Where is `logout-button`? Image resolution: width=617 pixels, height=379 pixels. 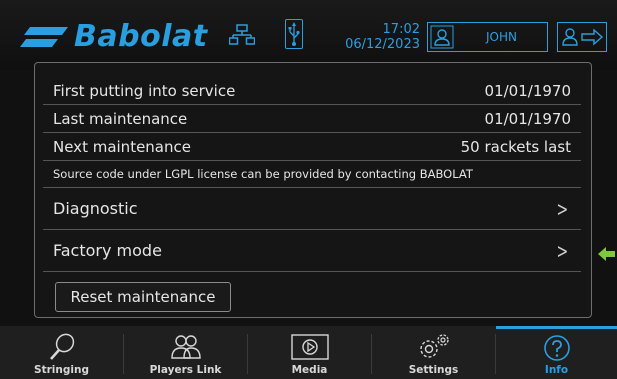 logout-button is located at coordinates (582, 37).